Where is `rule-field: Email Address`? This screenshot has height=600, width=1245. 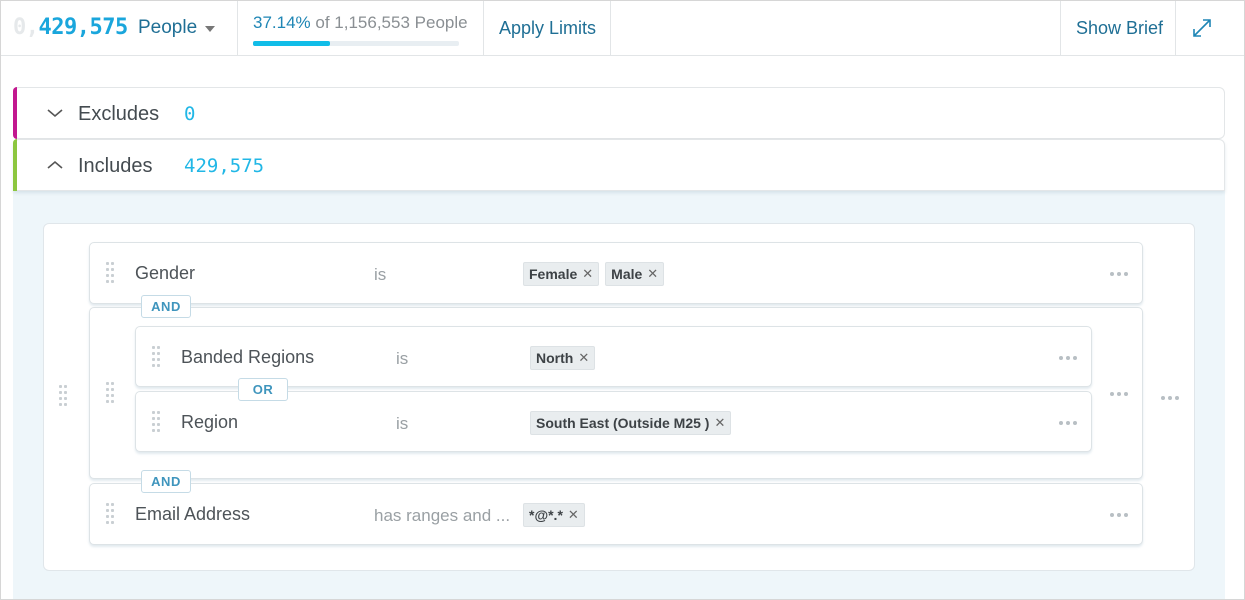 rule-field: Email Address is located at coordinates (192, 514).